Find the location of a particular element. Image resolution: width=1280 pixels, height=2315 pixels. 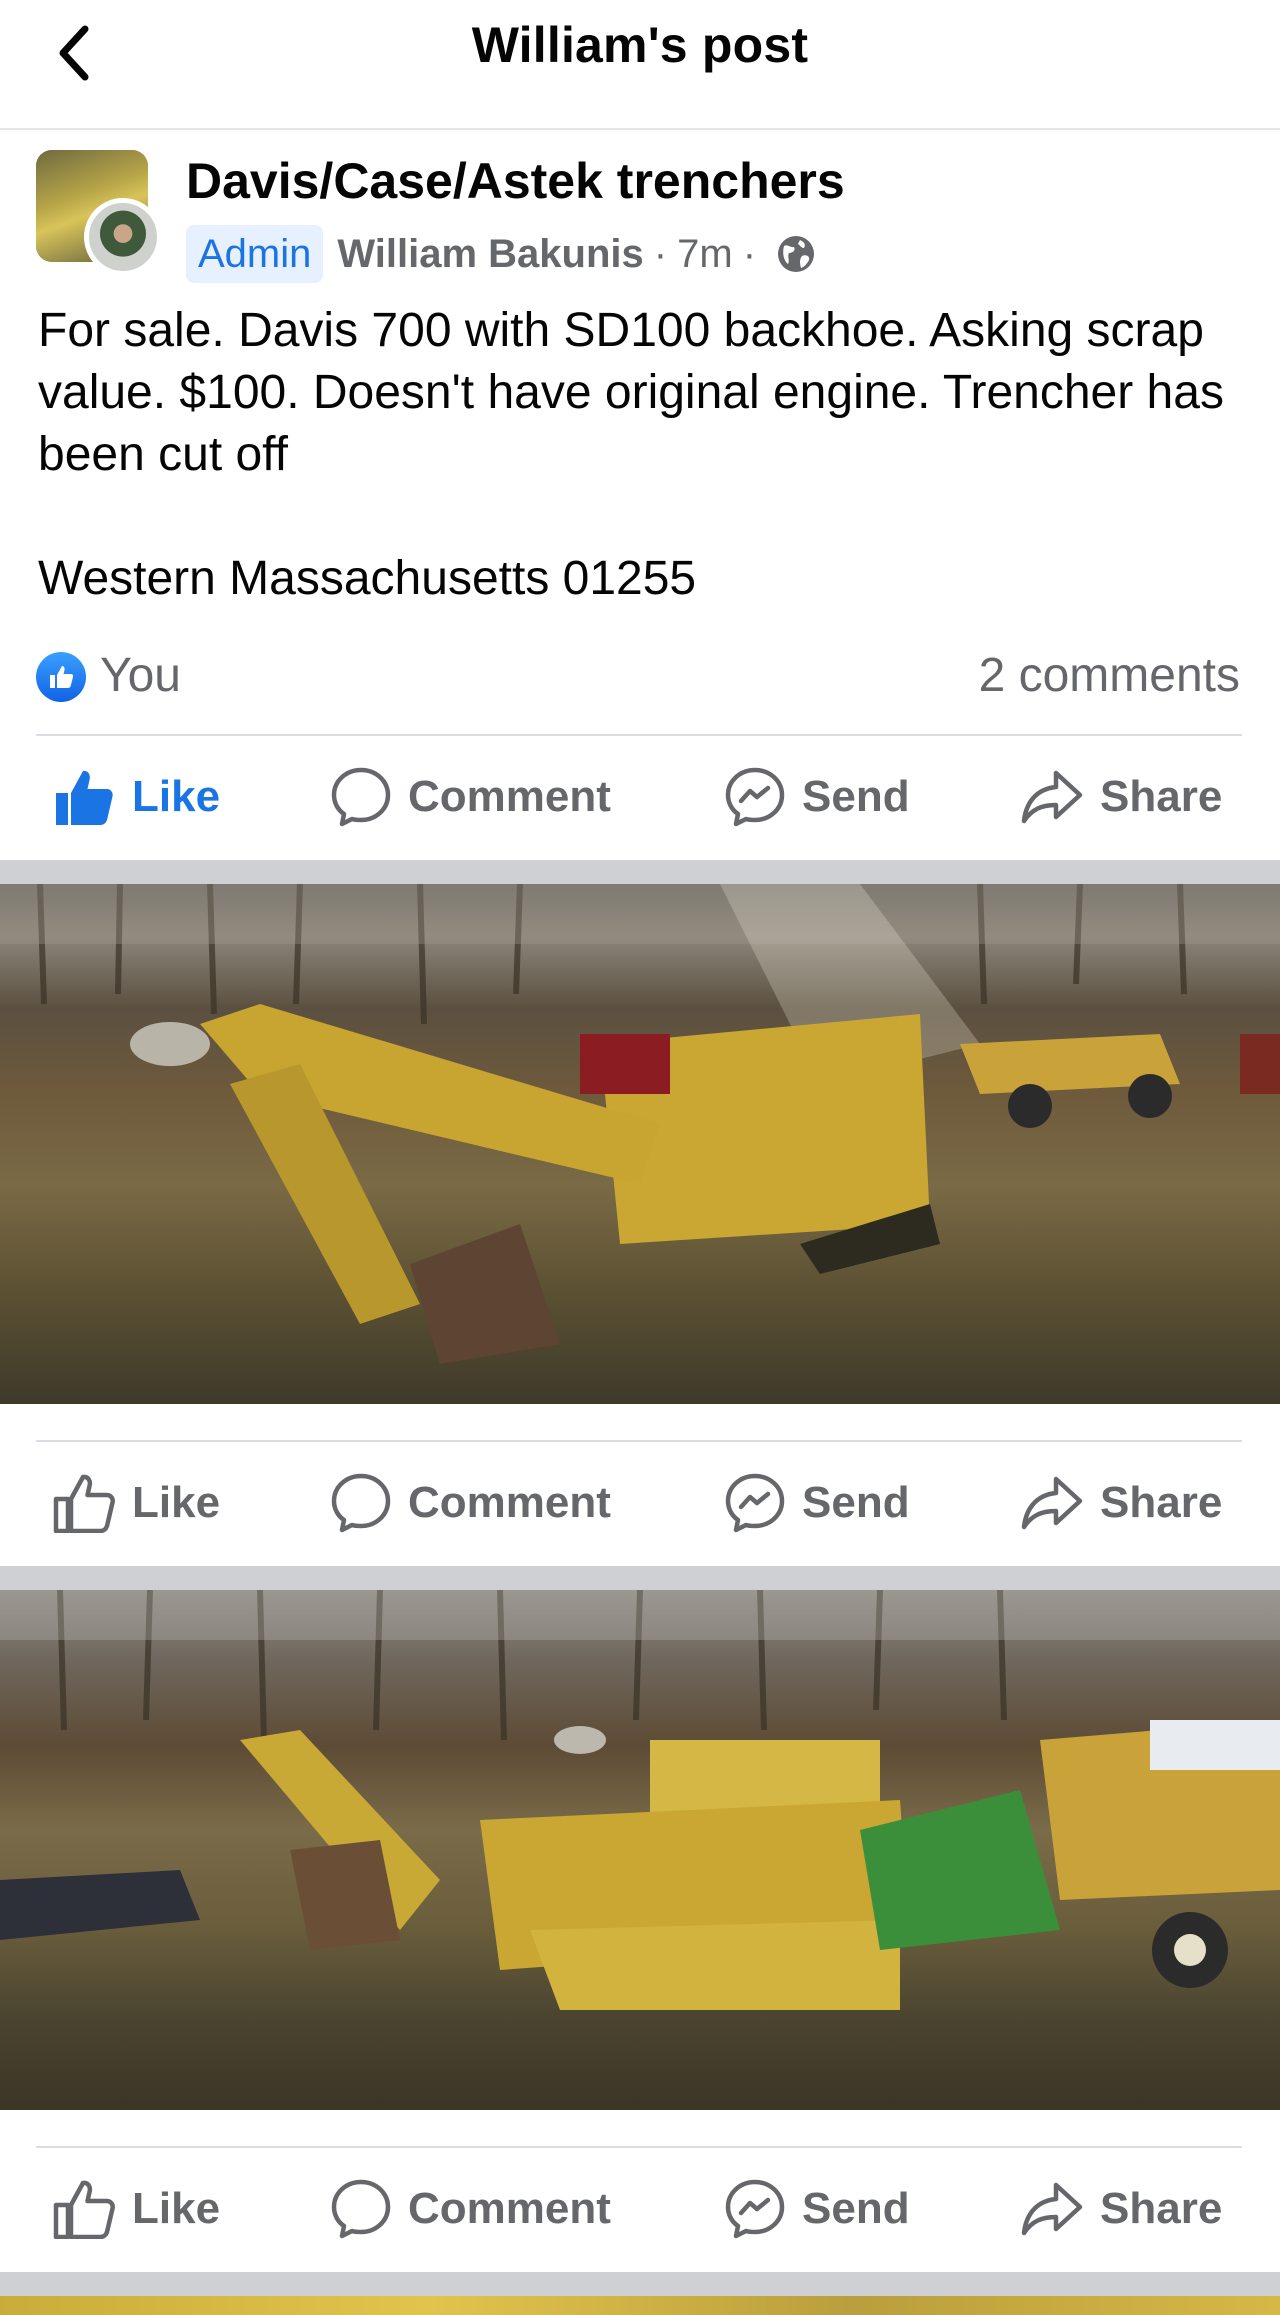

post-meta: Admin William Bakunis · 7m · is located at coordinates (501, 254).